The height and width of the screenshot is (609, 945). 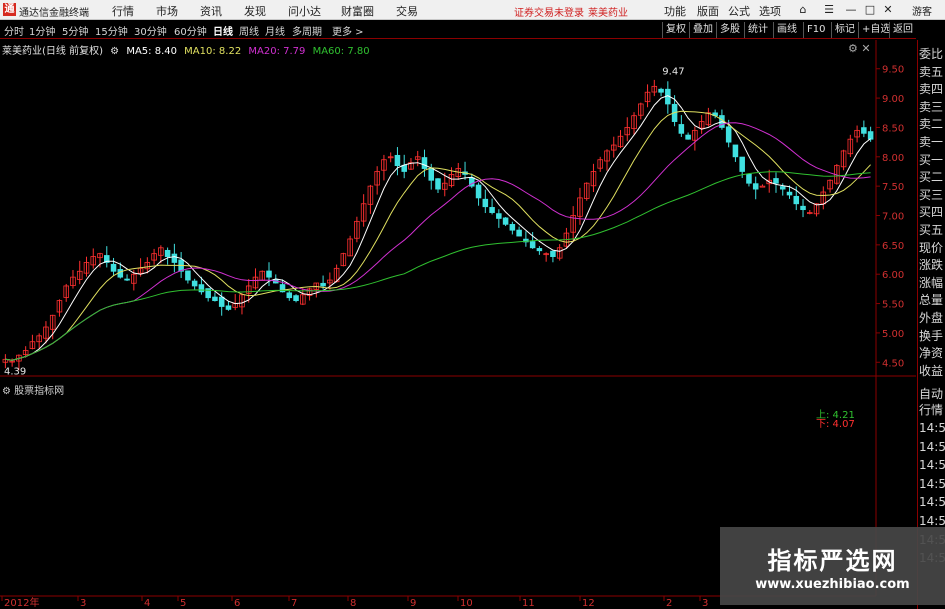 What do you see at coordinates (829, 9) in the screenshot?
I see `skin-icon: ☰` at bounding box center [829, 9].